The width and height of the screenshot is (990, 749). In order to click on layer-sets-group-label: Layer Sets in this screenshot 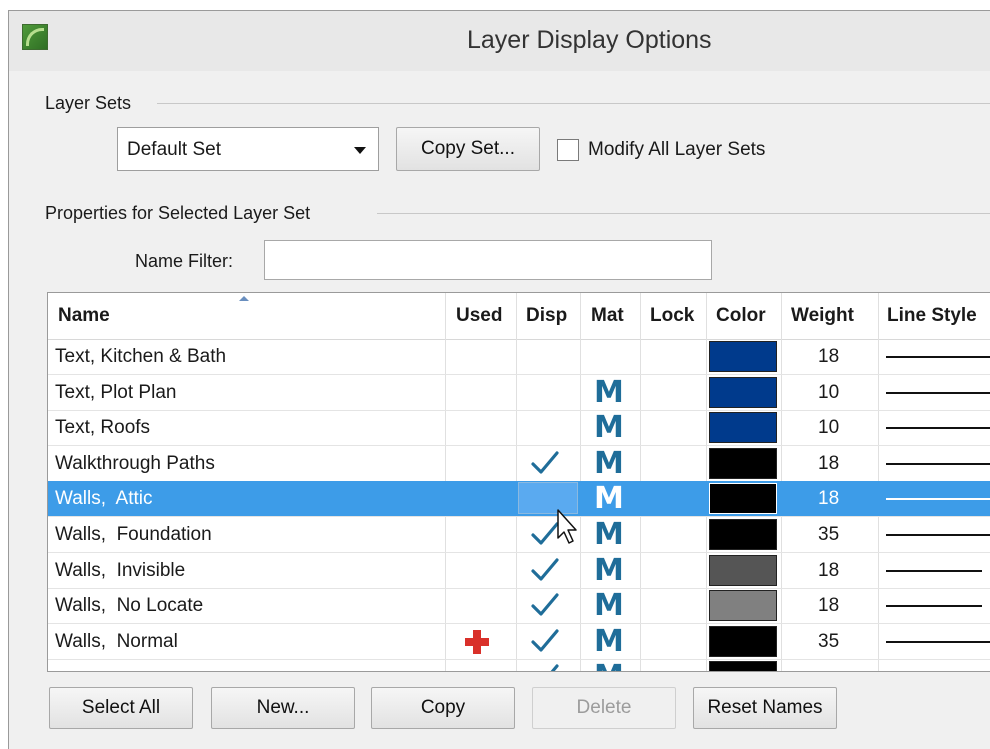, I will do `click(88, 103)`.